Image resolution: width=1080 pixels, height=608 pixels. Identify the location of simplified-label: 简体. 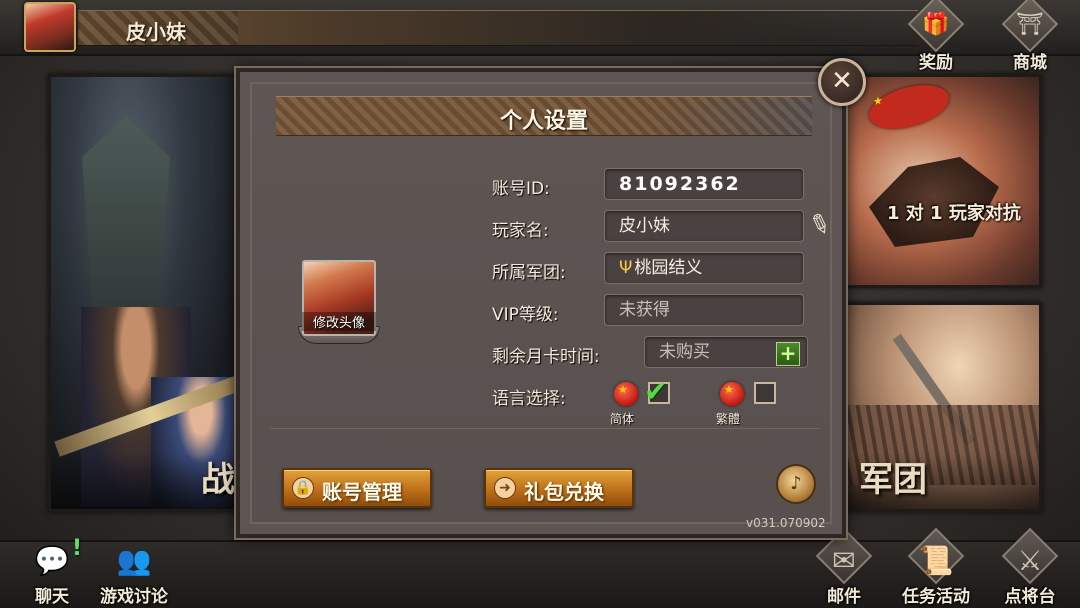
(622, 419).